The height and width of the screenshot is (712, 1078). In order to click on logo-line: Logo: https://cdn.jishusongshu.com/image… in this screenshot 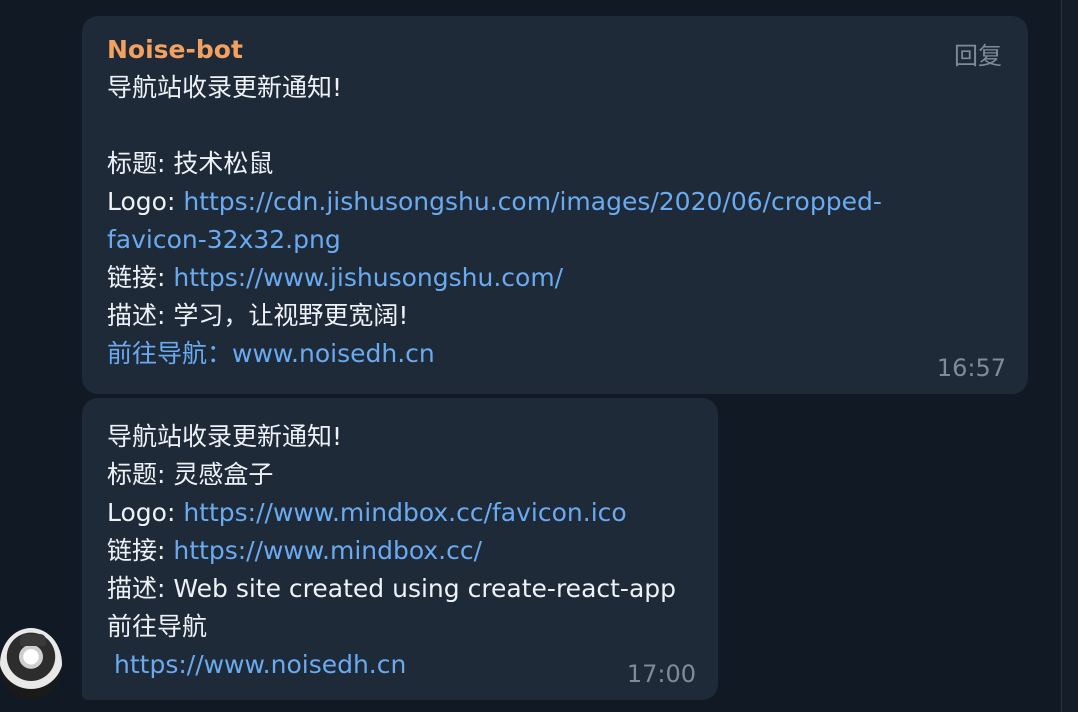, I will do `click(555, 202)`.